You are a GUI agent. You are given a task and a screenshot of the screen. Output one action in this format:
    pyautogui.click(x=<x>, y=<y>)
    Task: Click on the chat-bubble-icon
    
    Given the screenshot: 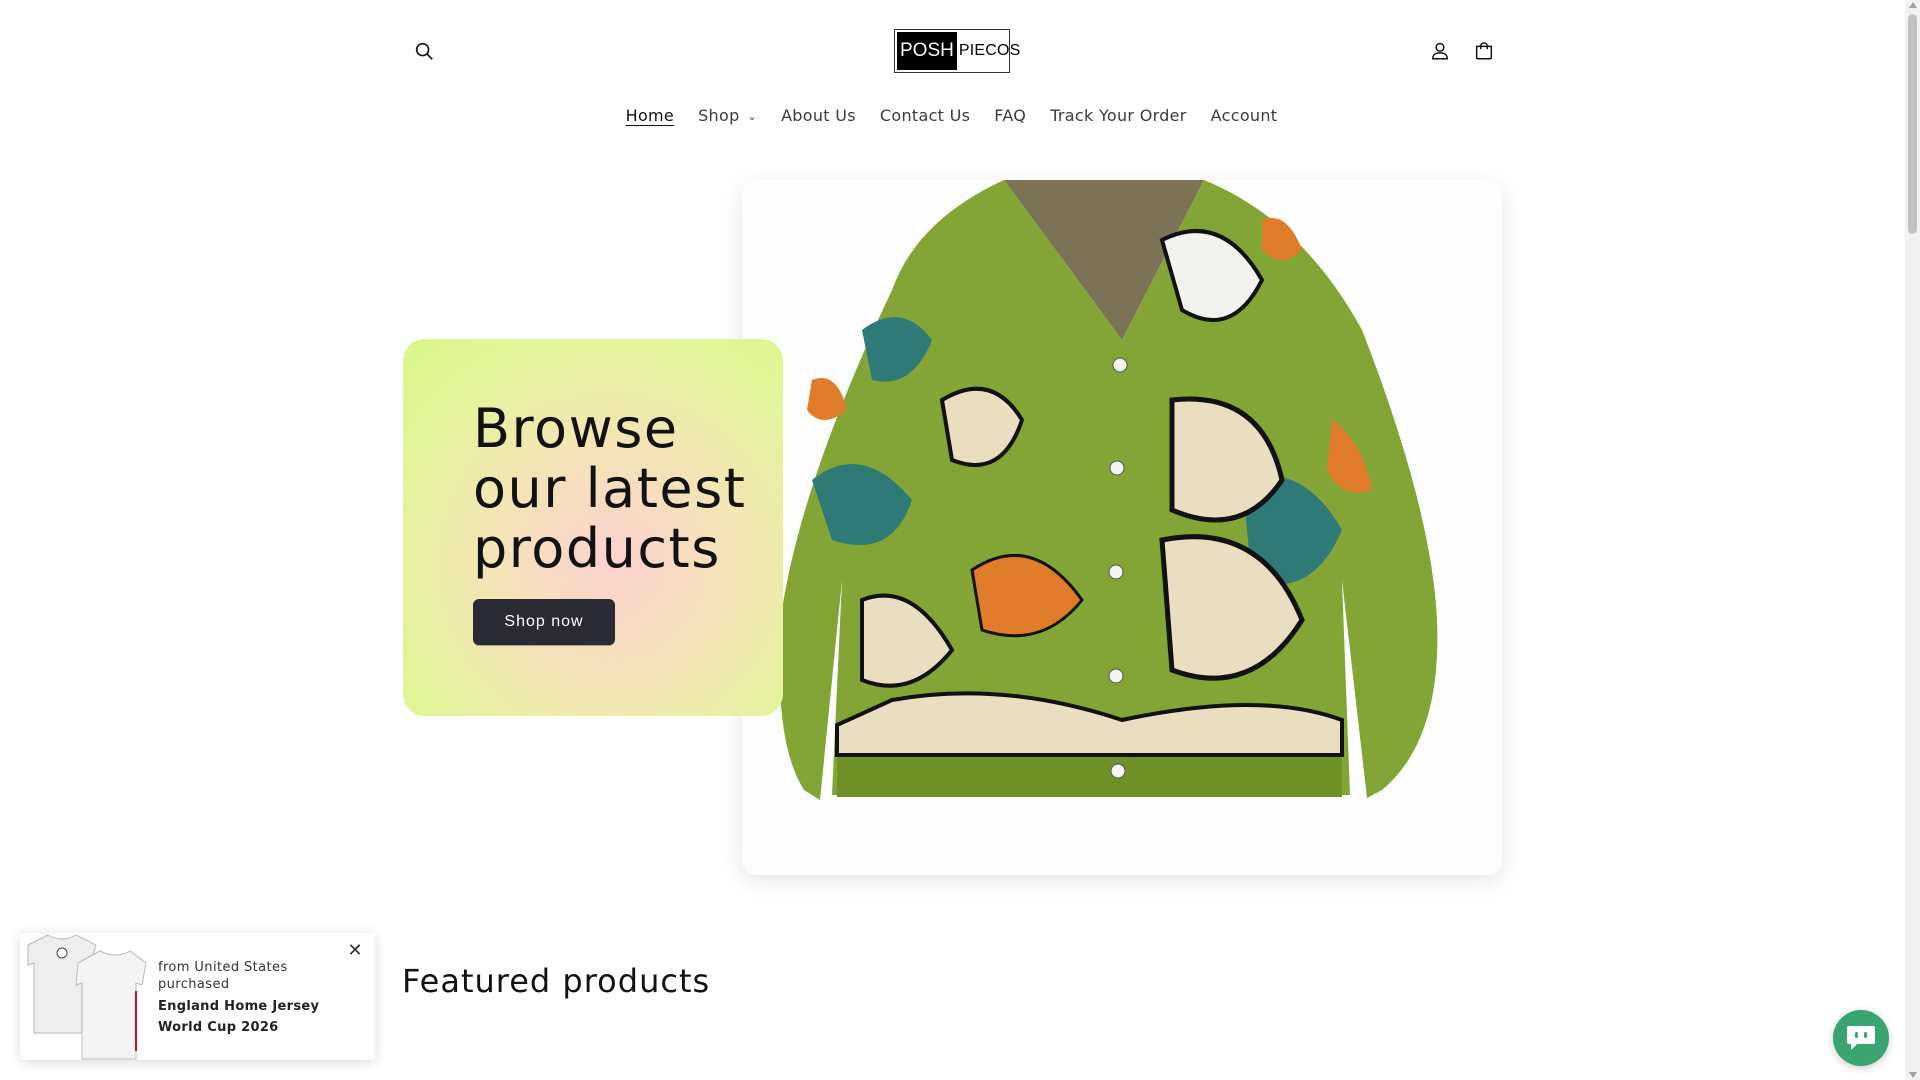 What is the action you would take?
    pyautogui.click(x=1861, y=1038)
    